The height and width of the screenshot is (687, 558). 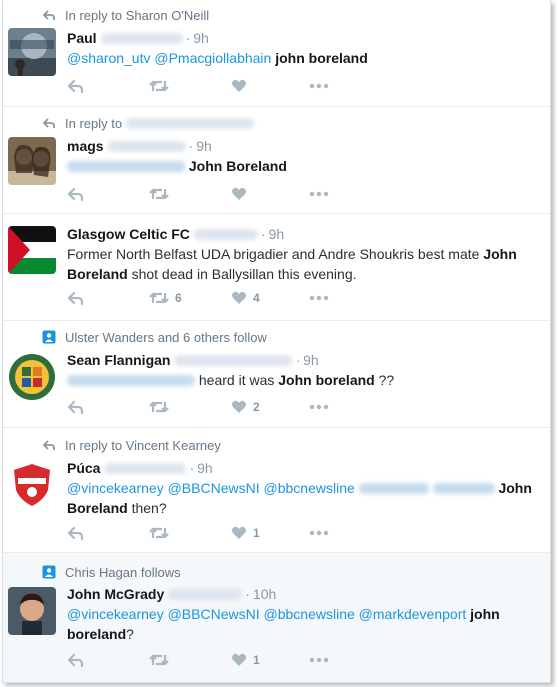 What do you see at coordinates (128, 234) in the screenshot?
I see `display-name: Glasgow Celtic FC` at bounding box center [128, 234].